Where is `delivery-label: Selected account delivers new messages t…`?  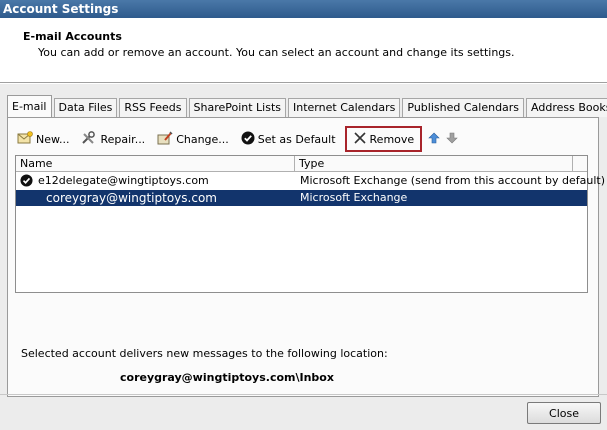 delivery-label: Selected account delivers new messages t… is located at coordinates (204, 353).